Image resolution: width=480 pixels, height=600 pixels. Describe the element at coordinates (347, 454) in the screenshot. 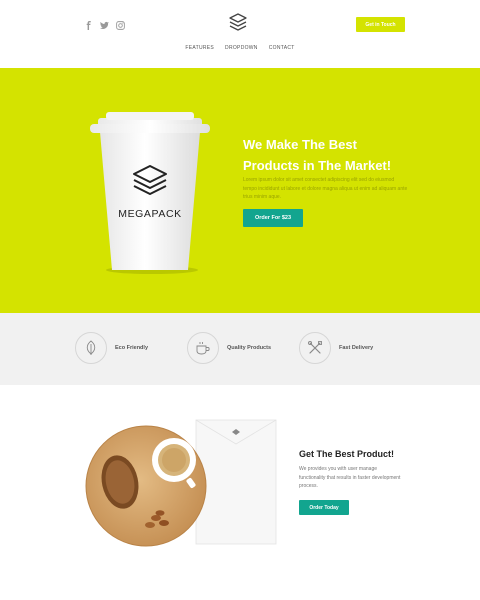

I see `product-title: Get The Best Product!` at that location.